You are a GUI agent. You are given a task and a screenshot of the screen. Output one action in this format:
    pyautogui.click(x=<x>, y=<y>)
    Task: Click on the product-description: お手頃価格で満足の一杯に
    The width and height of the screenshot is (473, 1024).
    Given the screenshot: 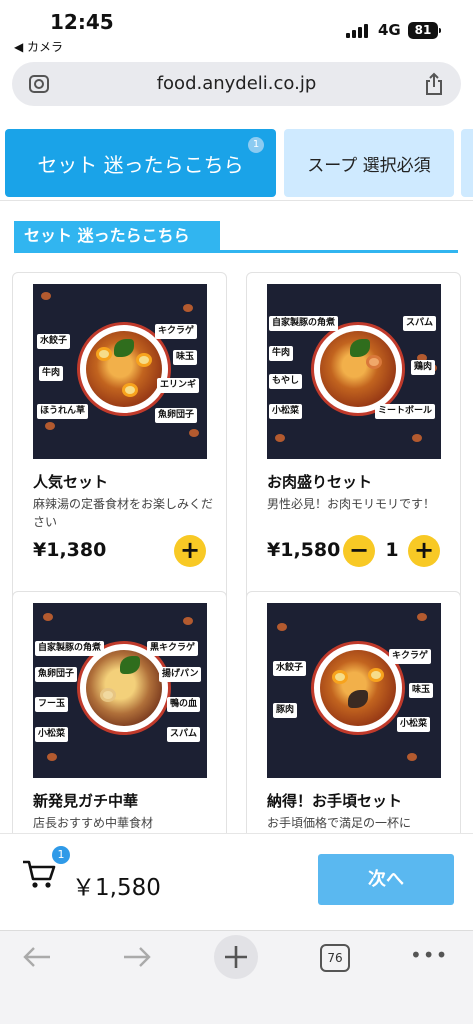 What is the action you would take?
    pyautogui.click(x=339, y=823)
    